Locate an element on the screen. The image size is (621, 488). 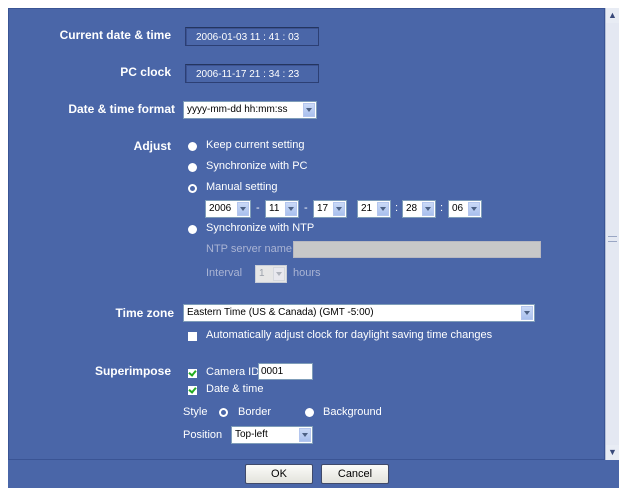
manual-setting-label: Manual setting is located at coordinates (242, 187).